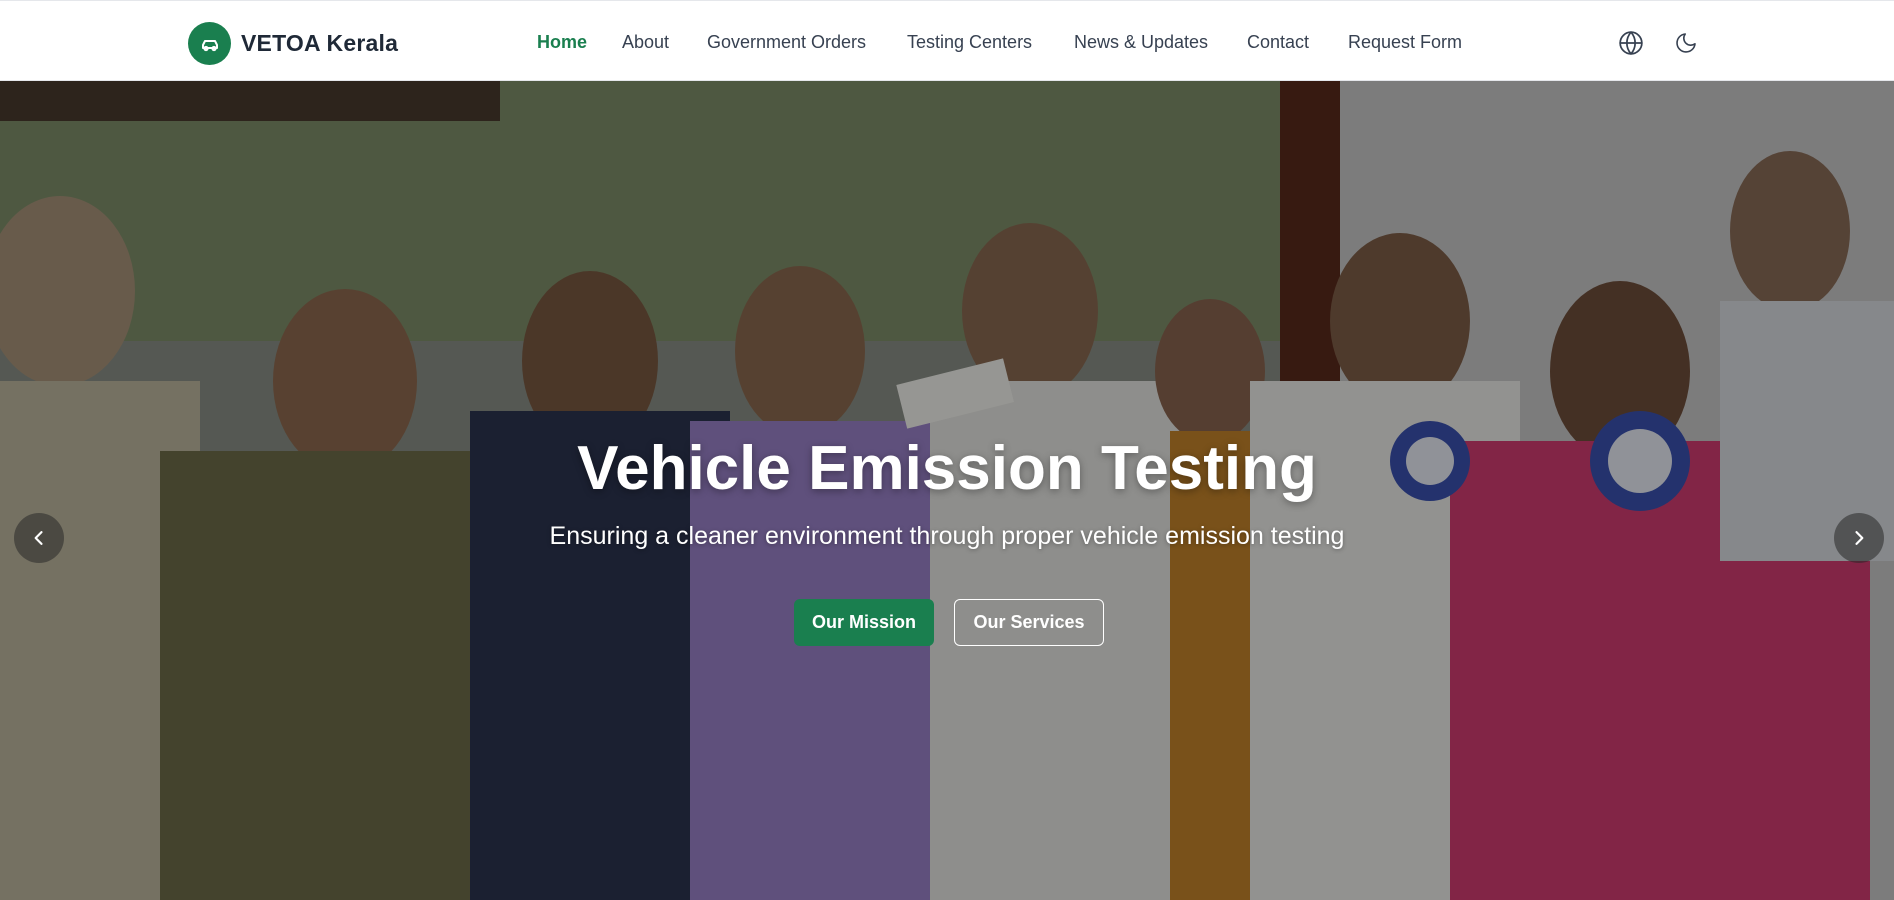 The image size is (1894, 900). I want to click on chevron-left-icon, so click(38, 538).